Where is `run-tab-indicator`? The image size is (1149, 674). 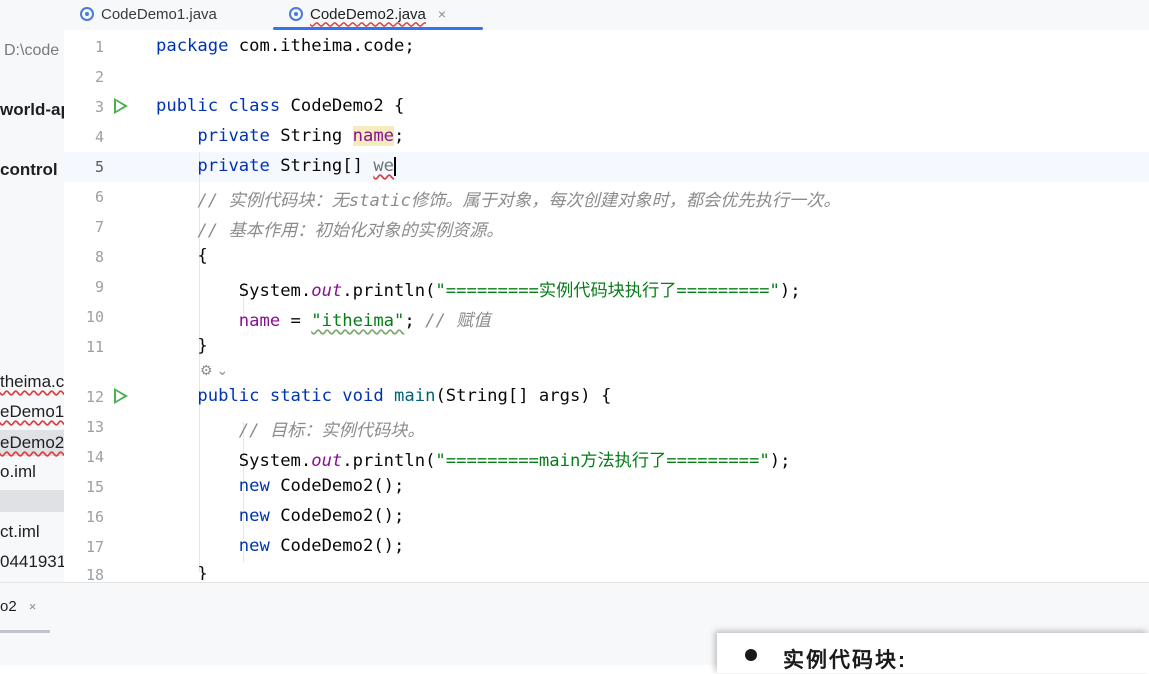 run-tab-indicator is located at coordinates (25, 631).